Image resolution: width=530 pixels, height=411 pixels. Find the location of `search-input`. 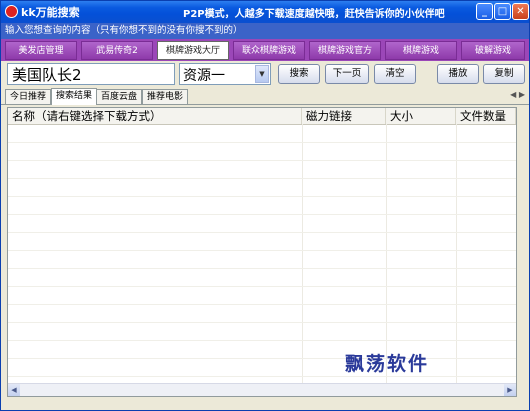

search-input is located at coordinates (91, 74).